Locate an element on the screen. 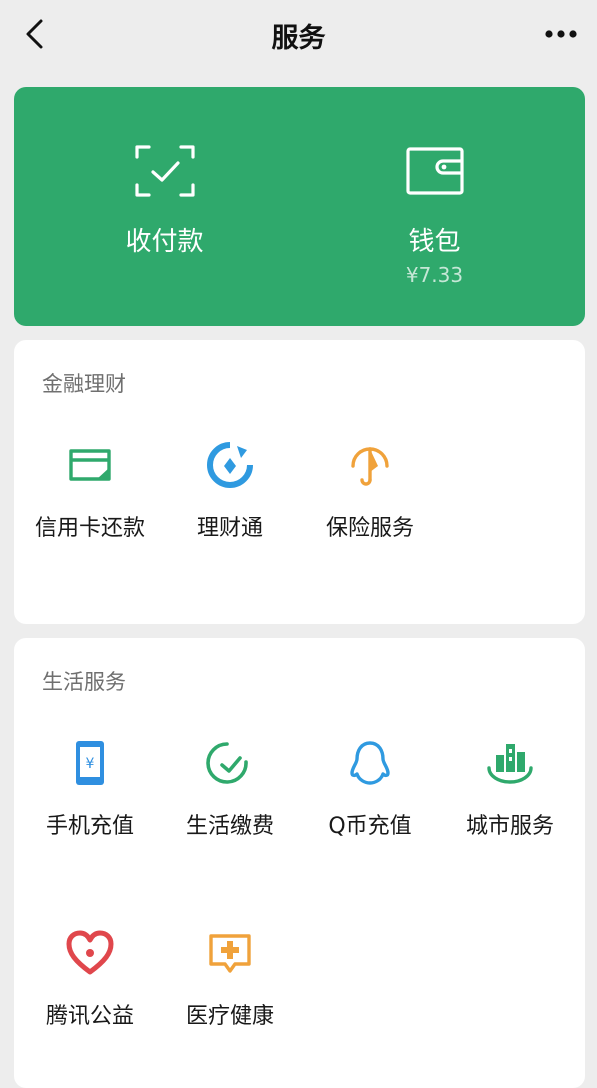 Image resolution: width=597 pixels, height=1088 pixels. more-button is located at coordinates (561, 34).